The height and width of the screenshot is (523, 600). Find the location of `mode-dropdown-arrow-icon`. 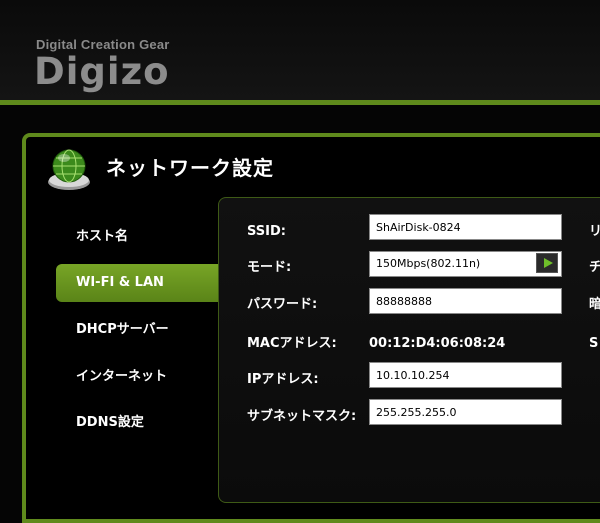

mode-dropdown-arrow-icon is located at coordinates (547, 263).